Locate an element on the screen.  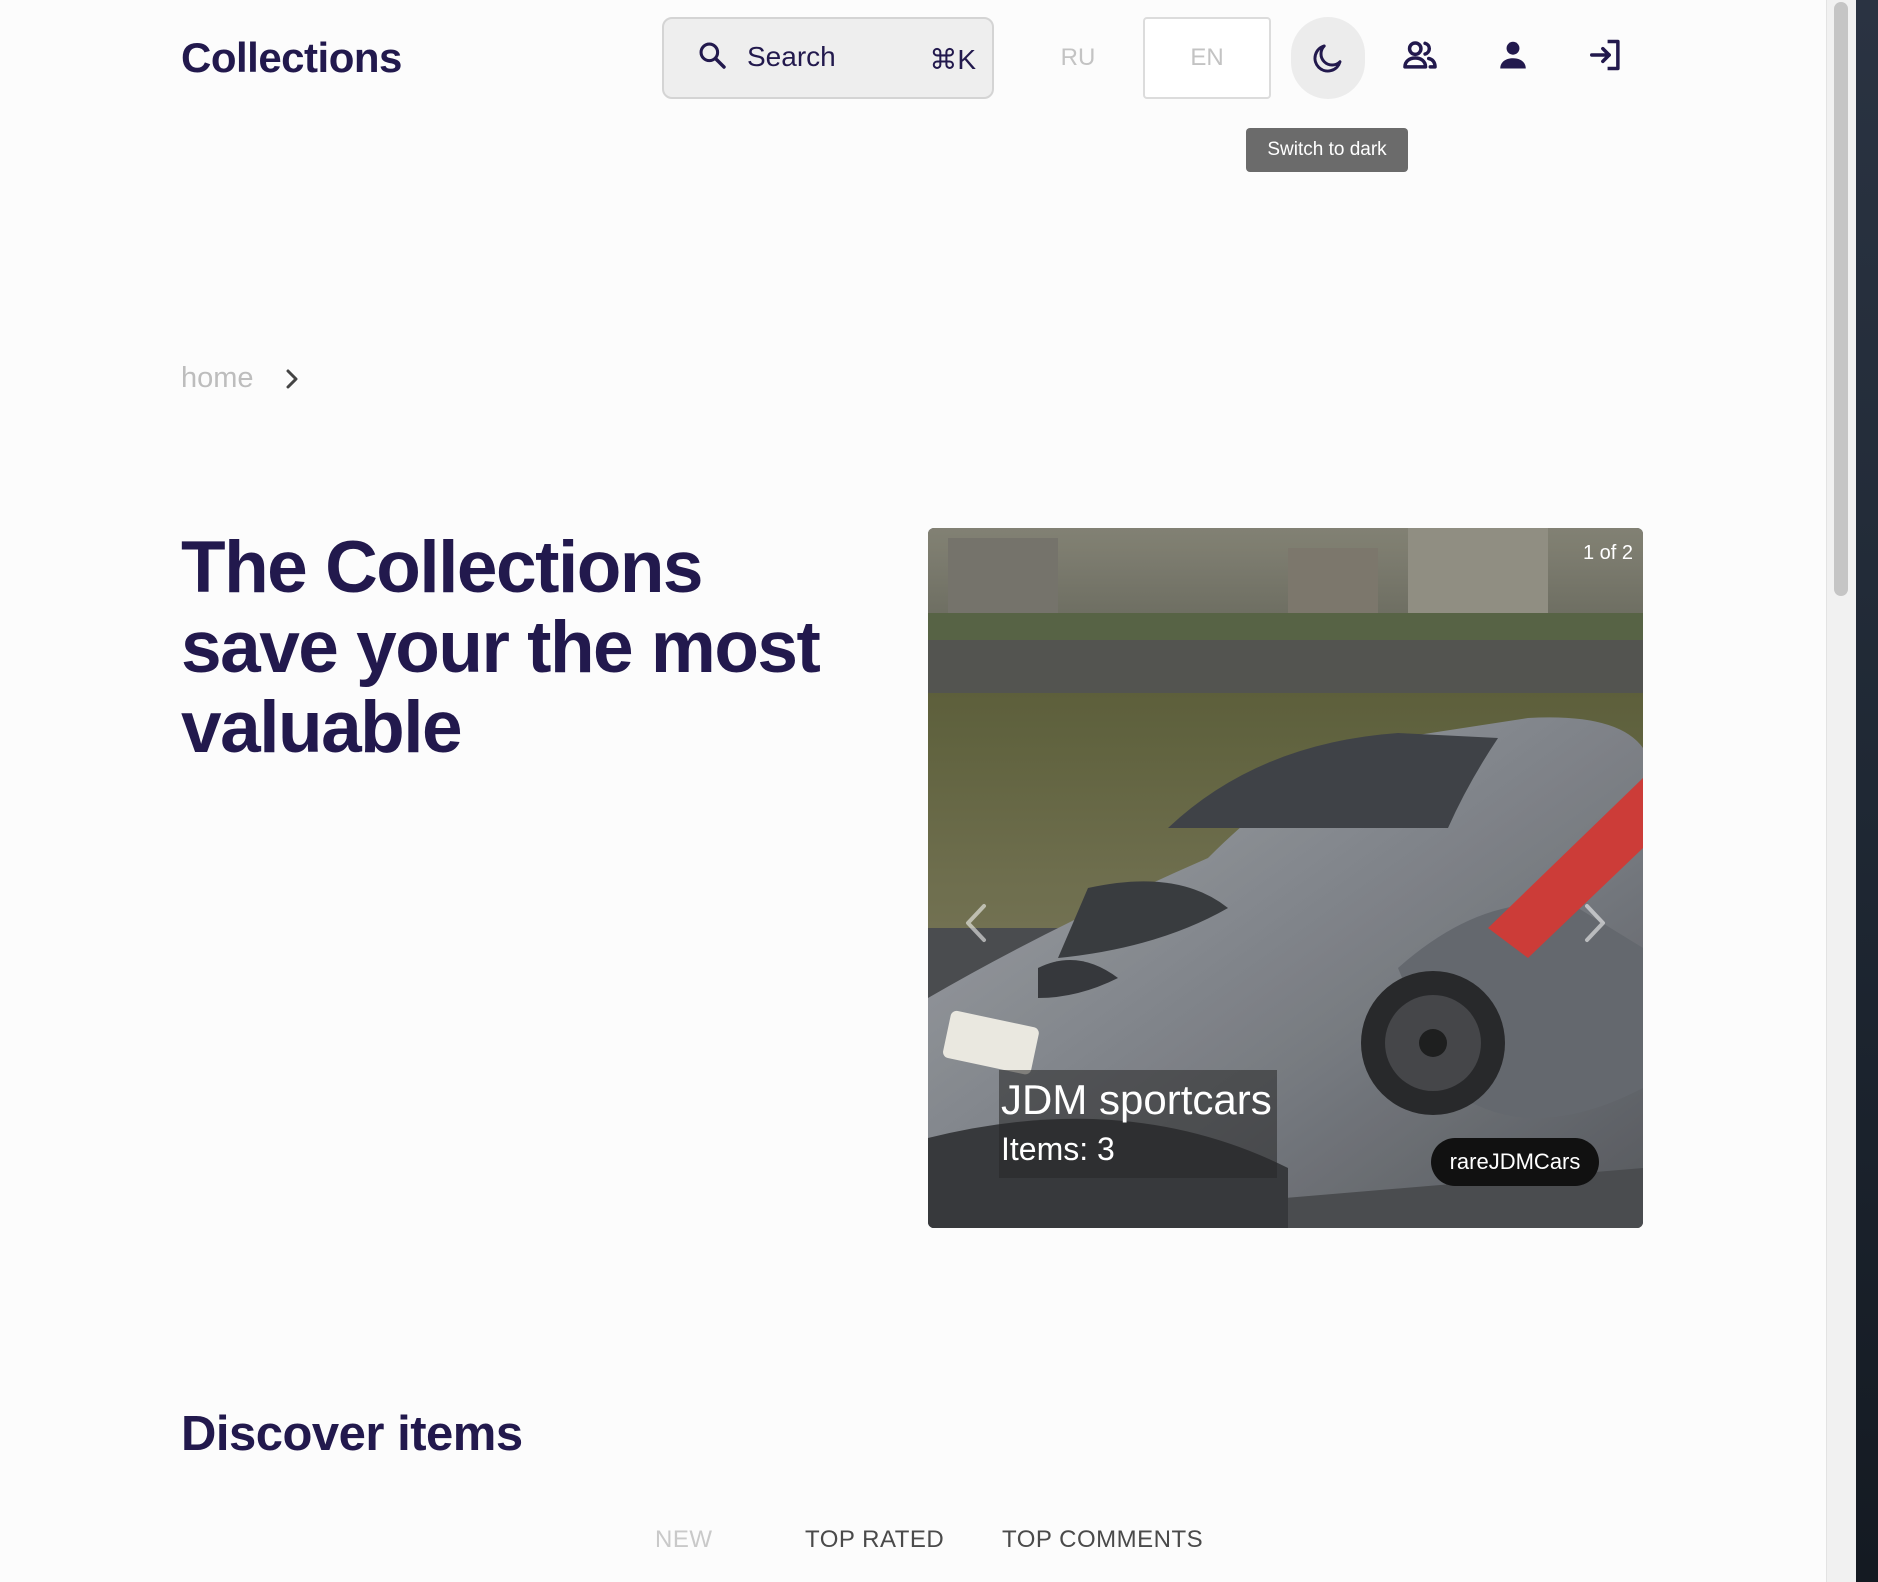
slide-caption: JDM sportcars Items: 3 is located at coordinates (1138, 1124).